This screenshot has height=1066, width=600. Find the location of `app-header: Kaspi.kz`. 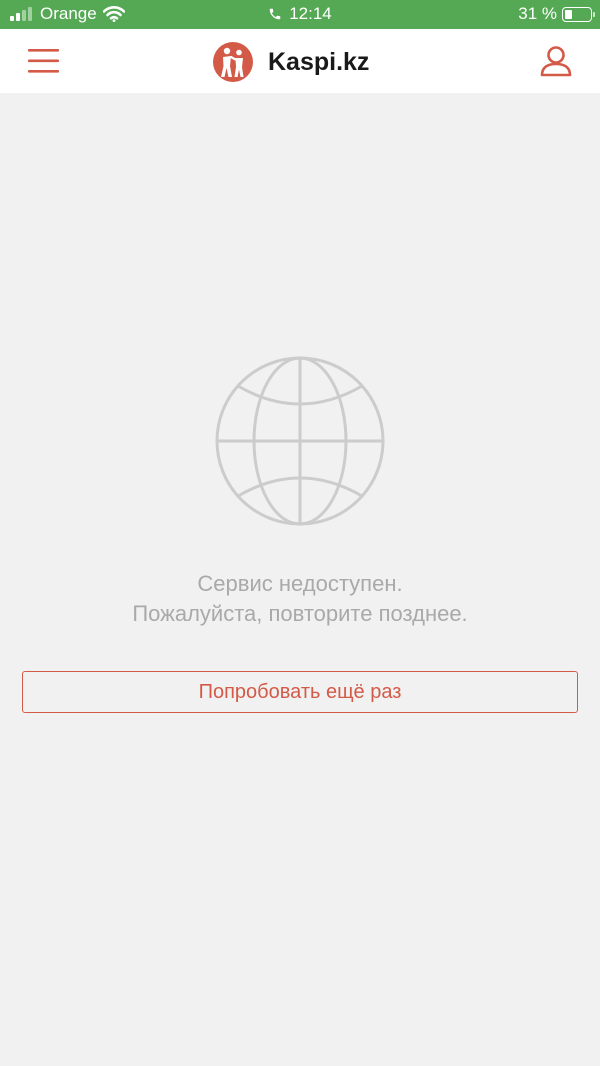

app-header: Kaspi.kz is located at coordinates (300, 61).